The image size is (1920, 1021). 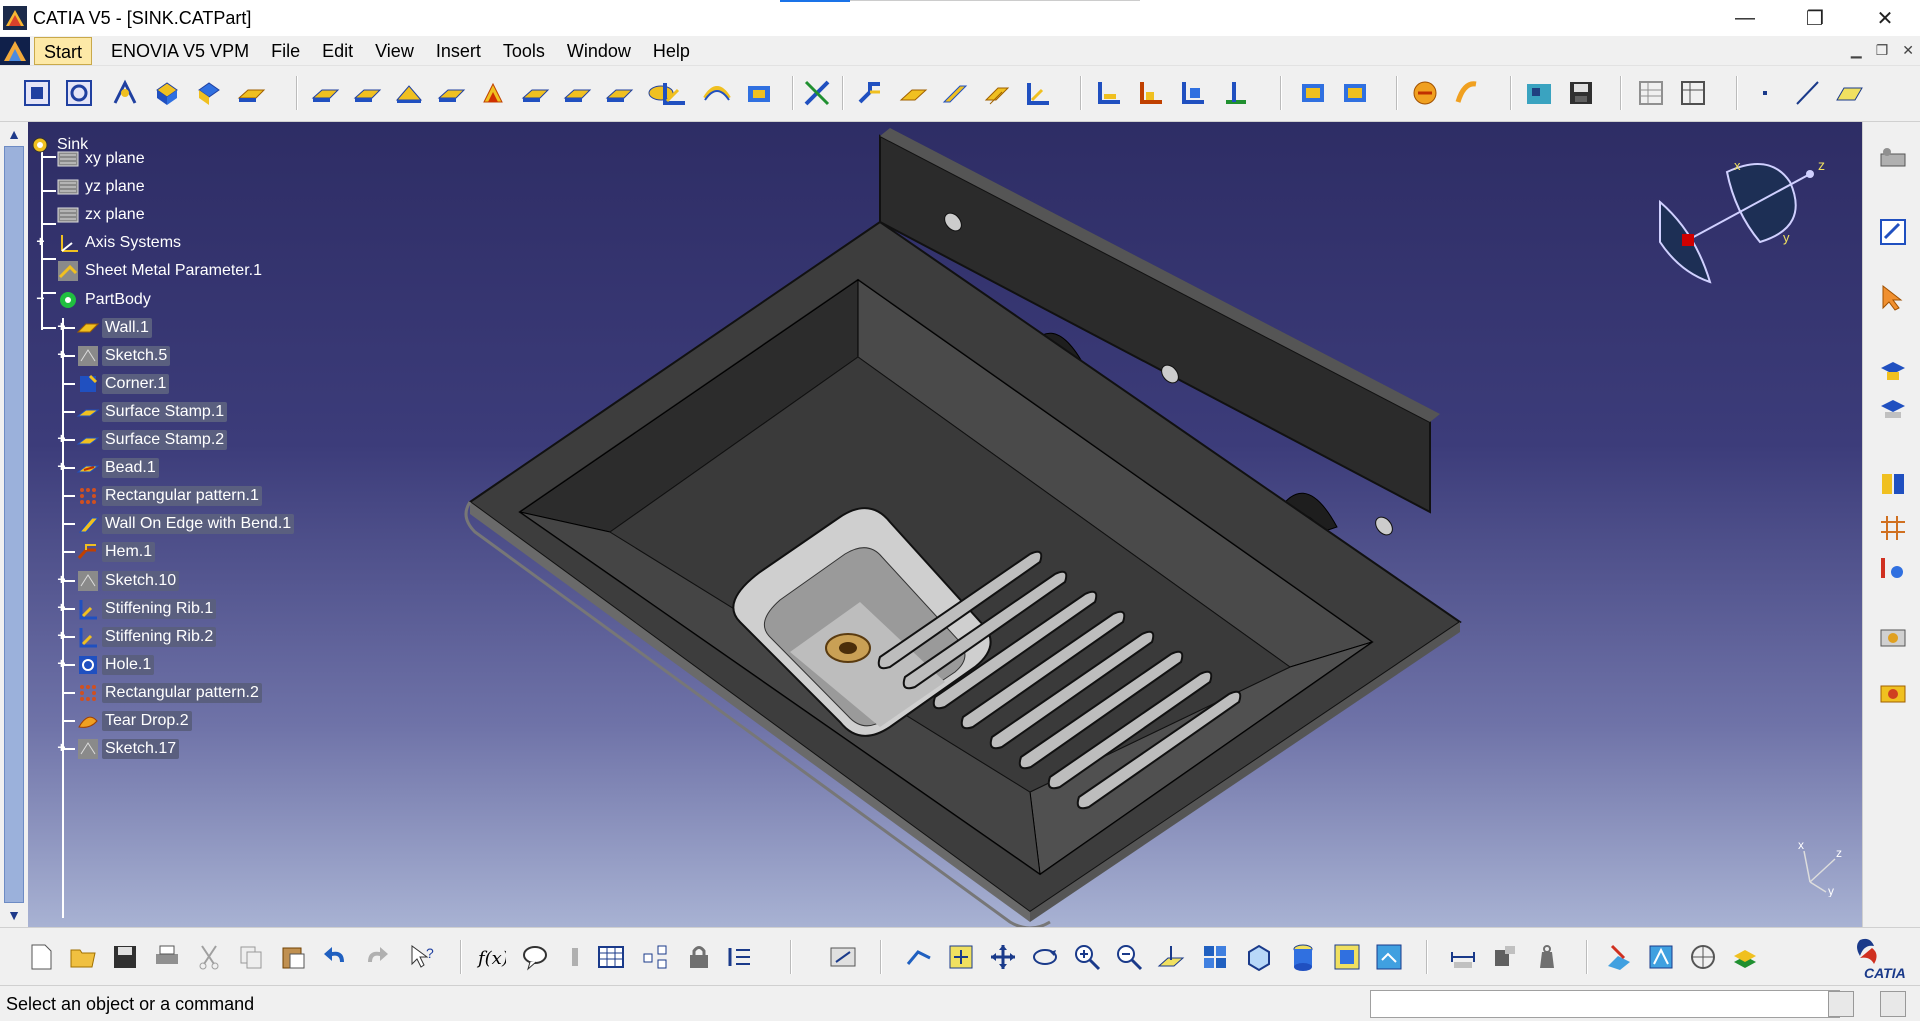 I want to click on tree-node: Sheet Metal Parameter.1, so click(x=160, y=271).